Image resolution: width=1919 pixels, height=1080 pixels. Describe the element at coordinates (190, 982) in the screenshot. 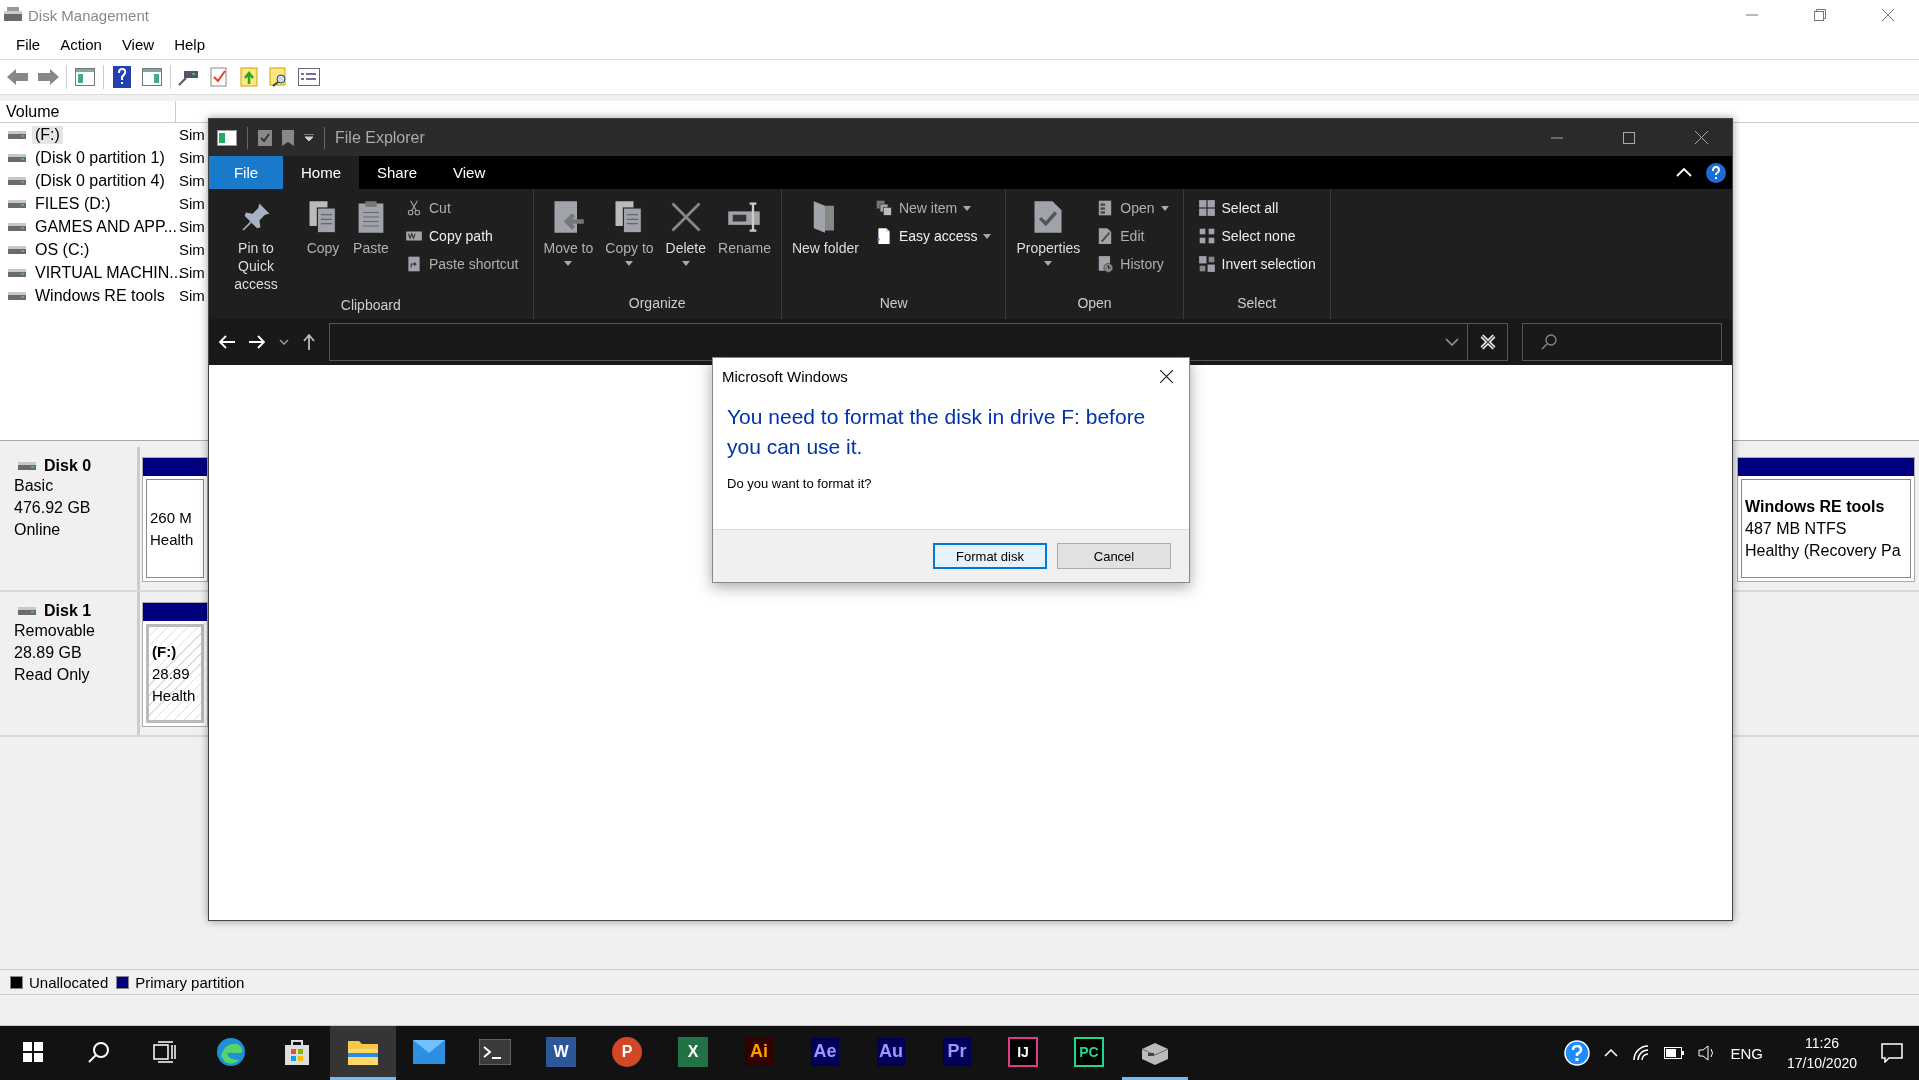

I see `legend-label: Primary partition` at that location.